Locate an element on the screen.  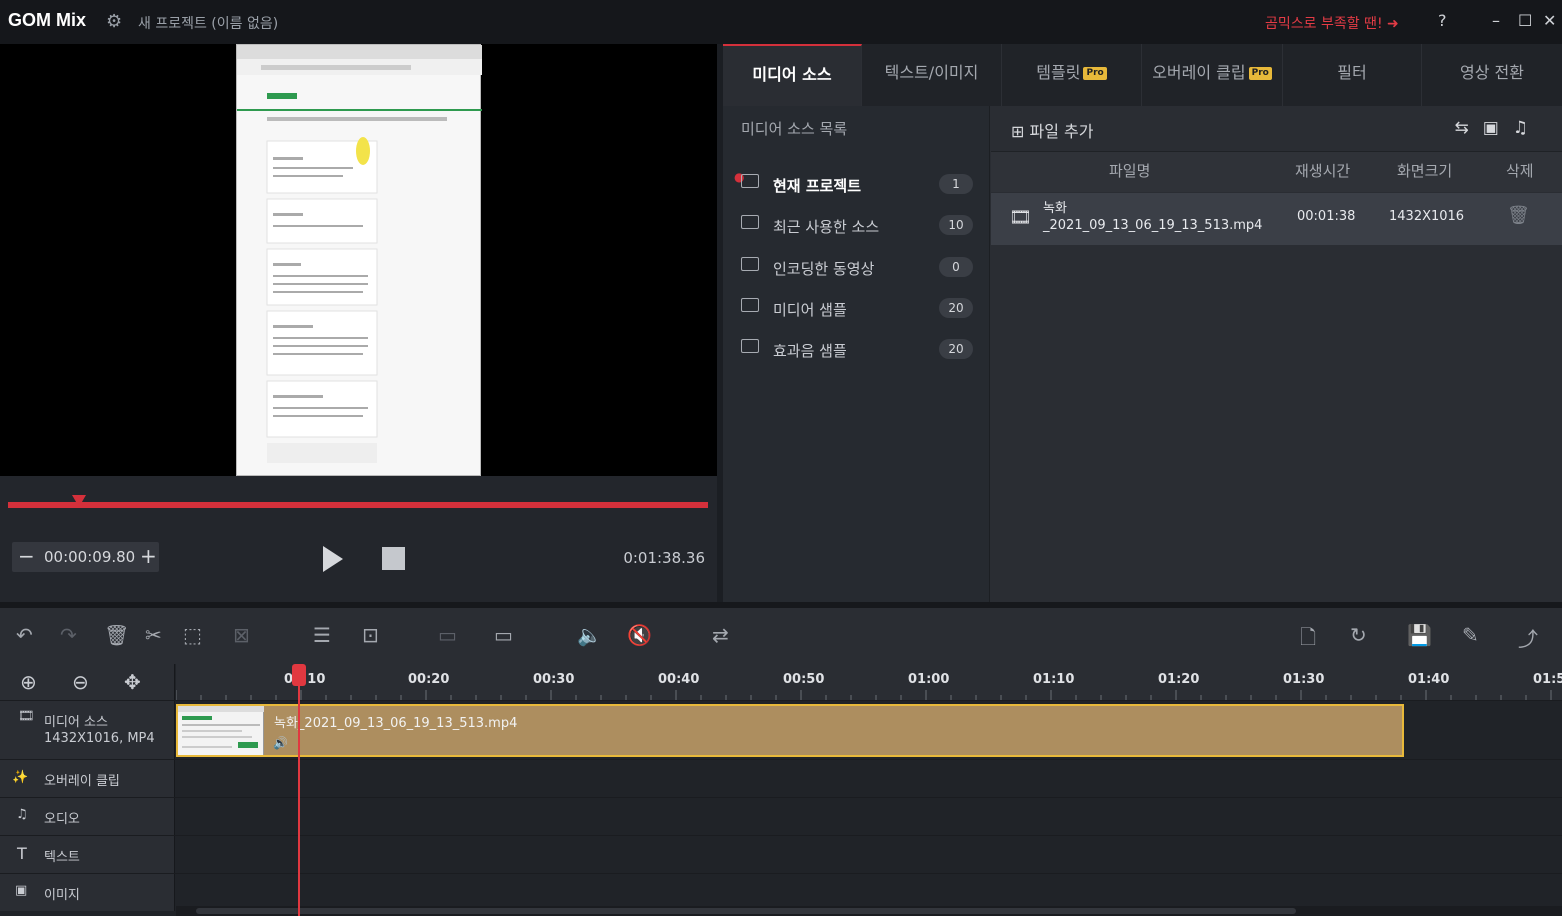
timeline-scrollbar is located at coordinates (869, 911).